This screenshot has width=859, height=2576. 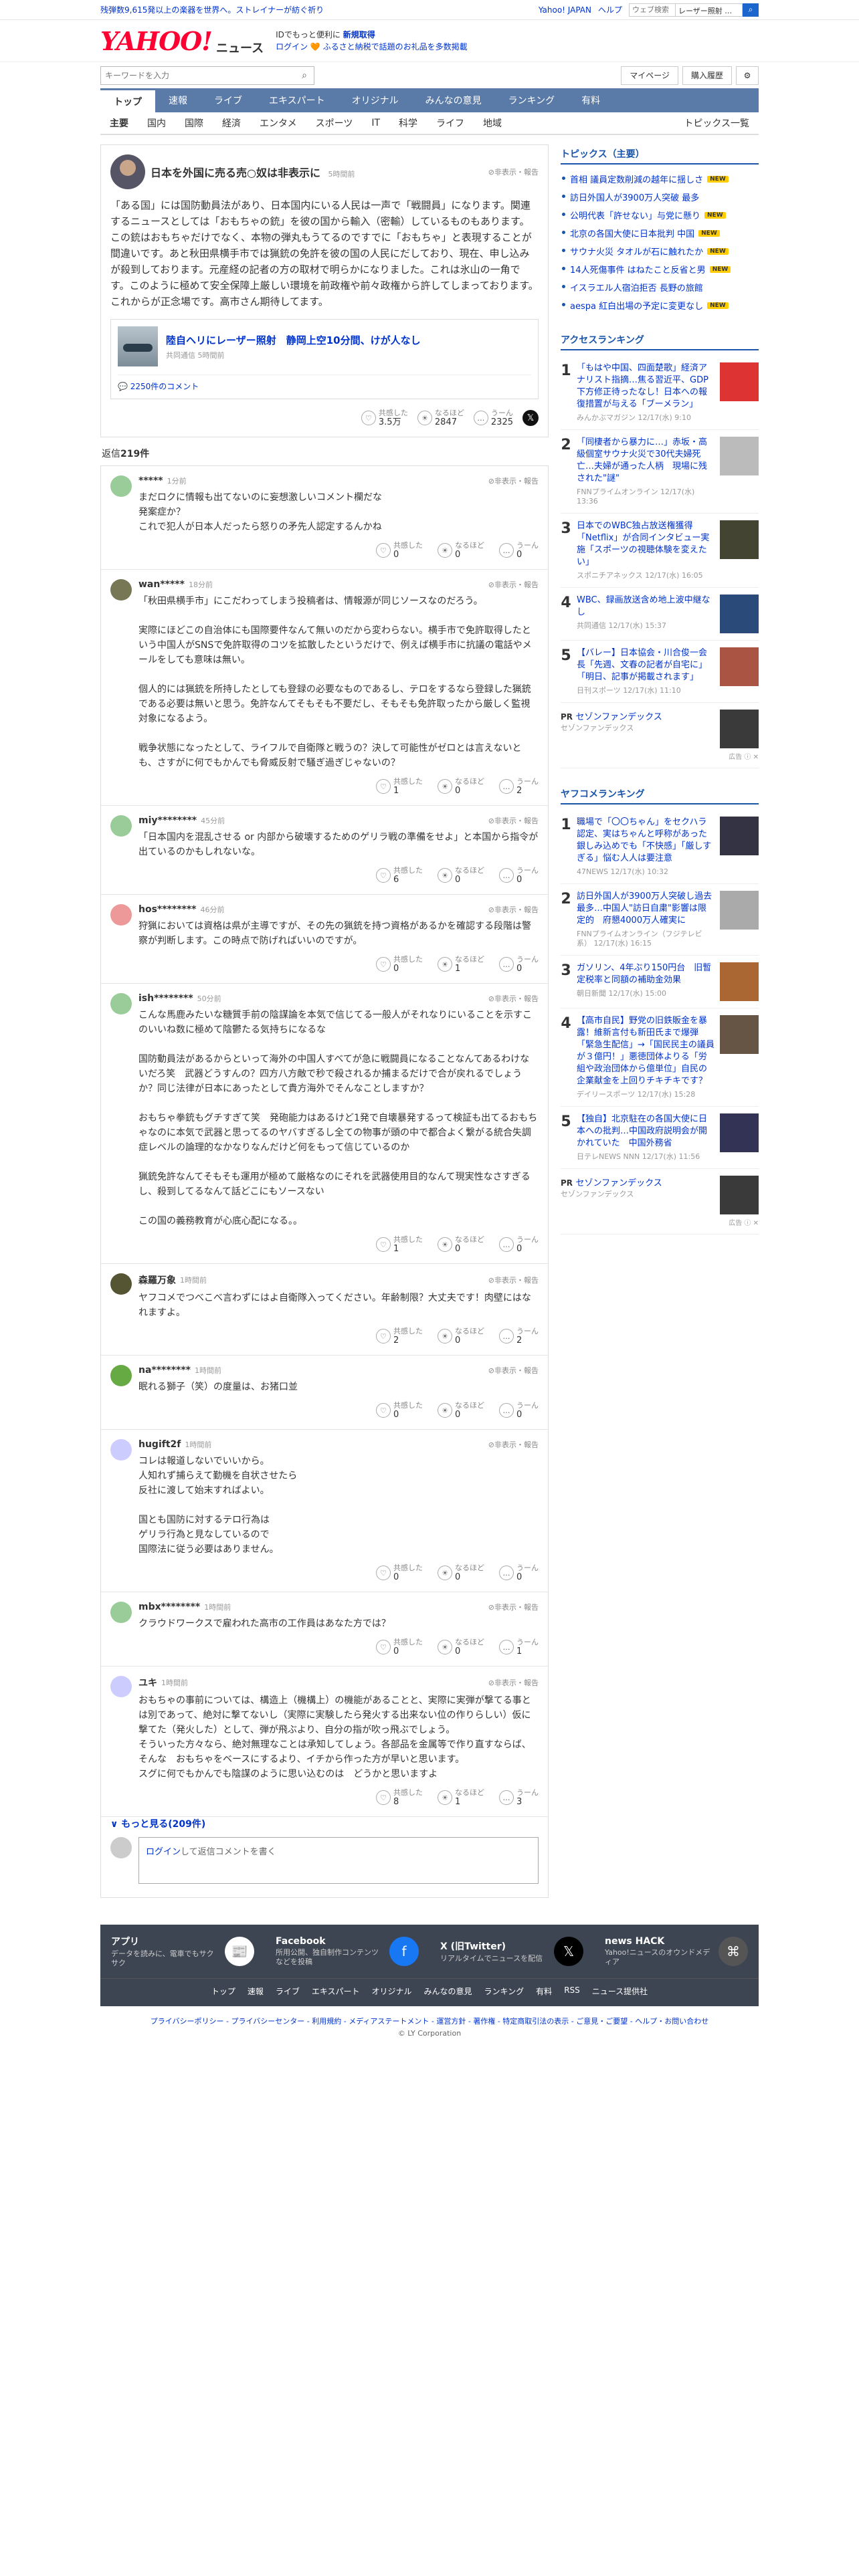 I want to click on cat-science: 科学, so click(x=408, y=123).